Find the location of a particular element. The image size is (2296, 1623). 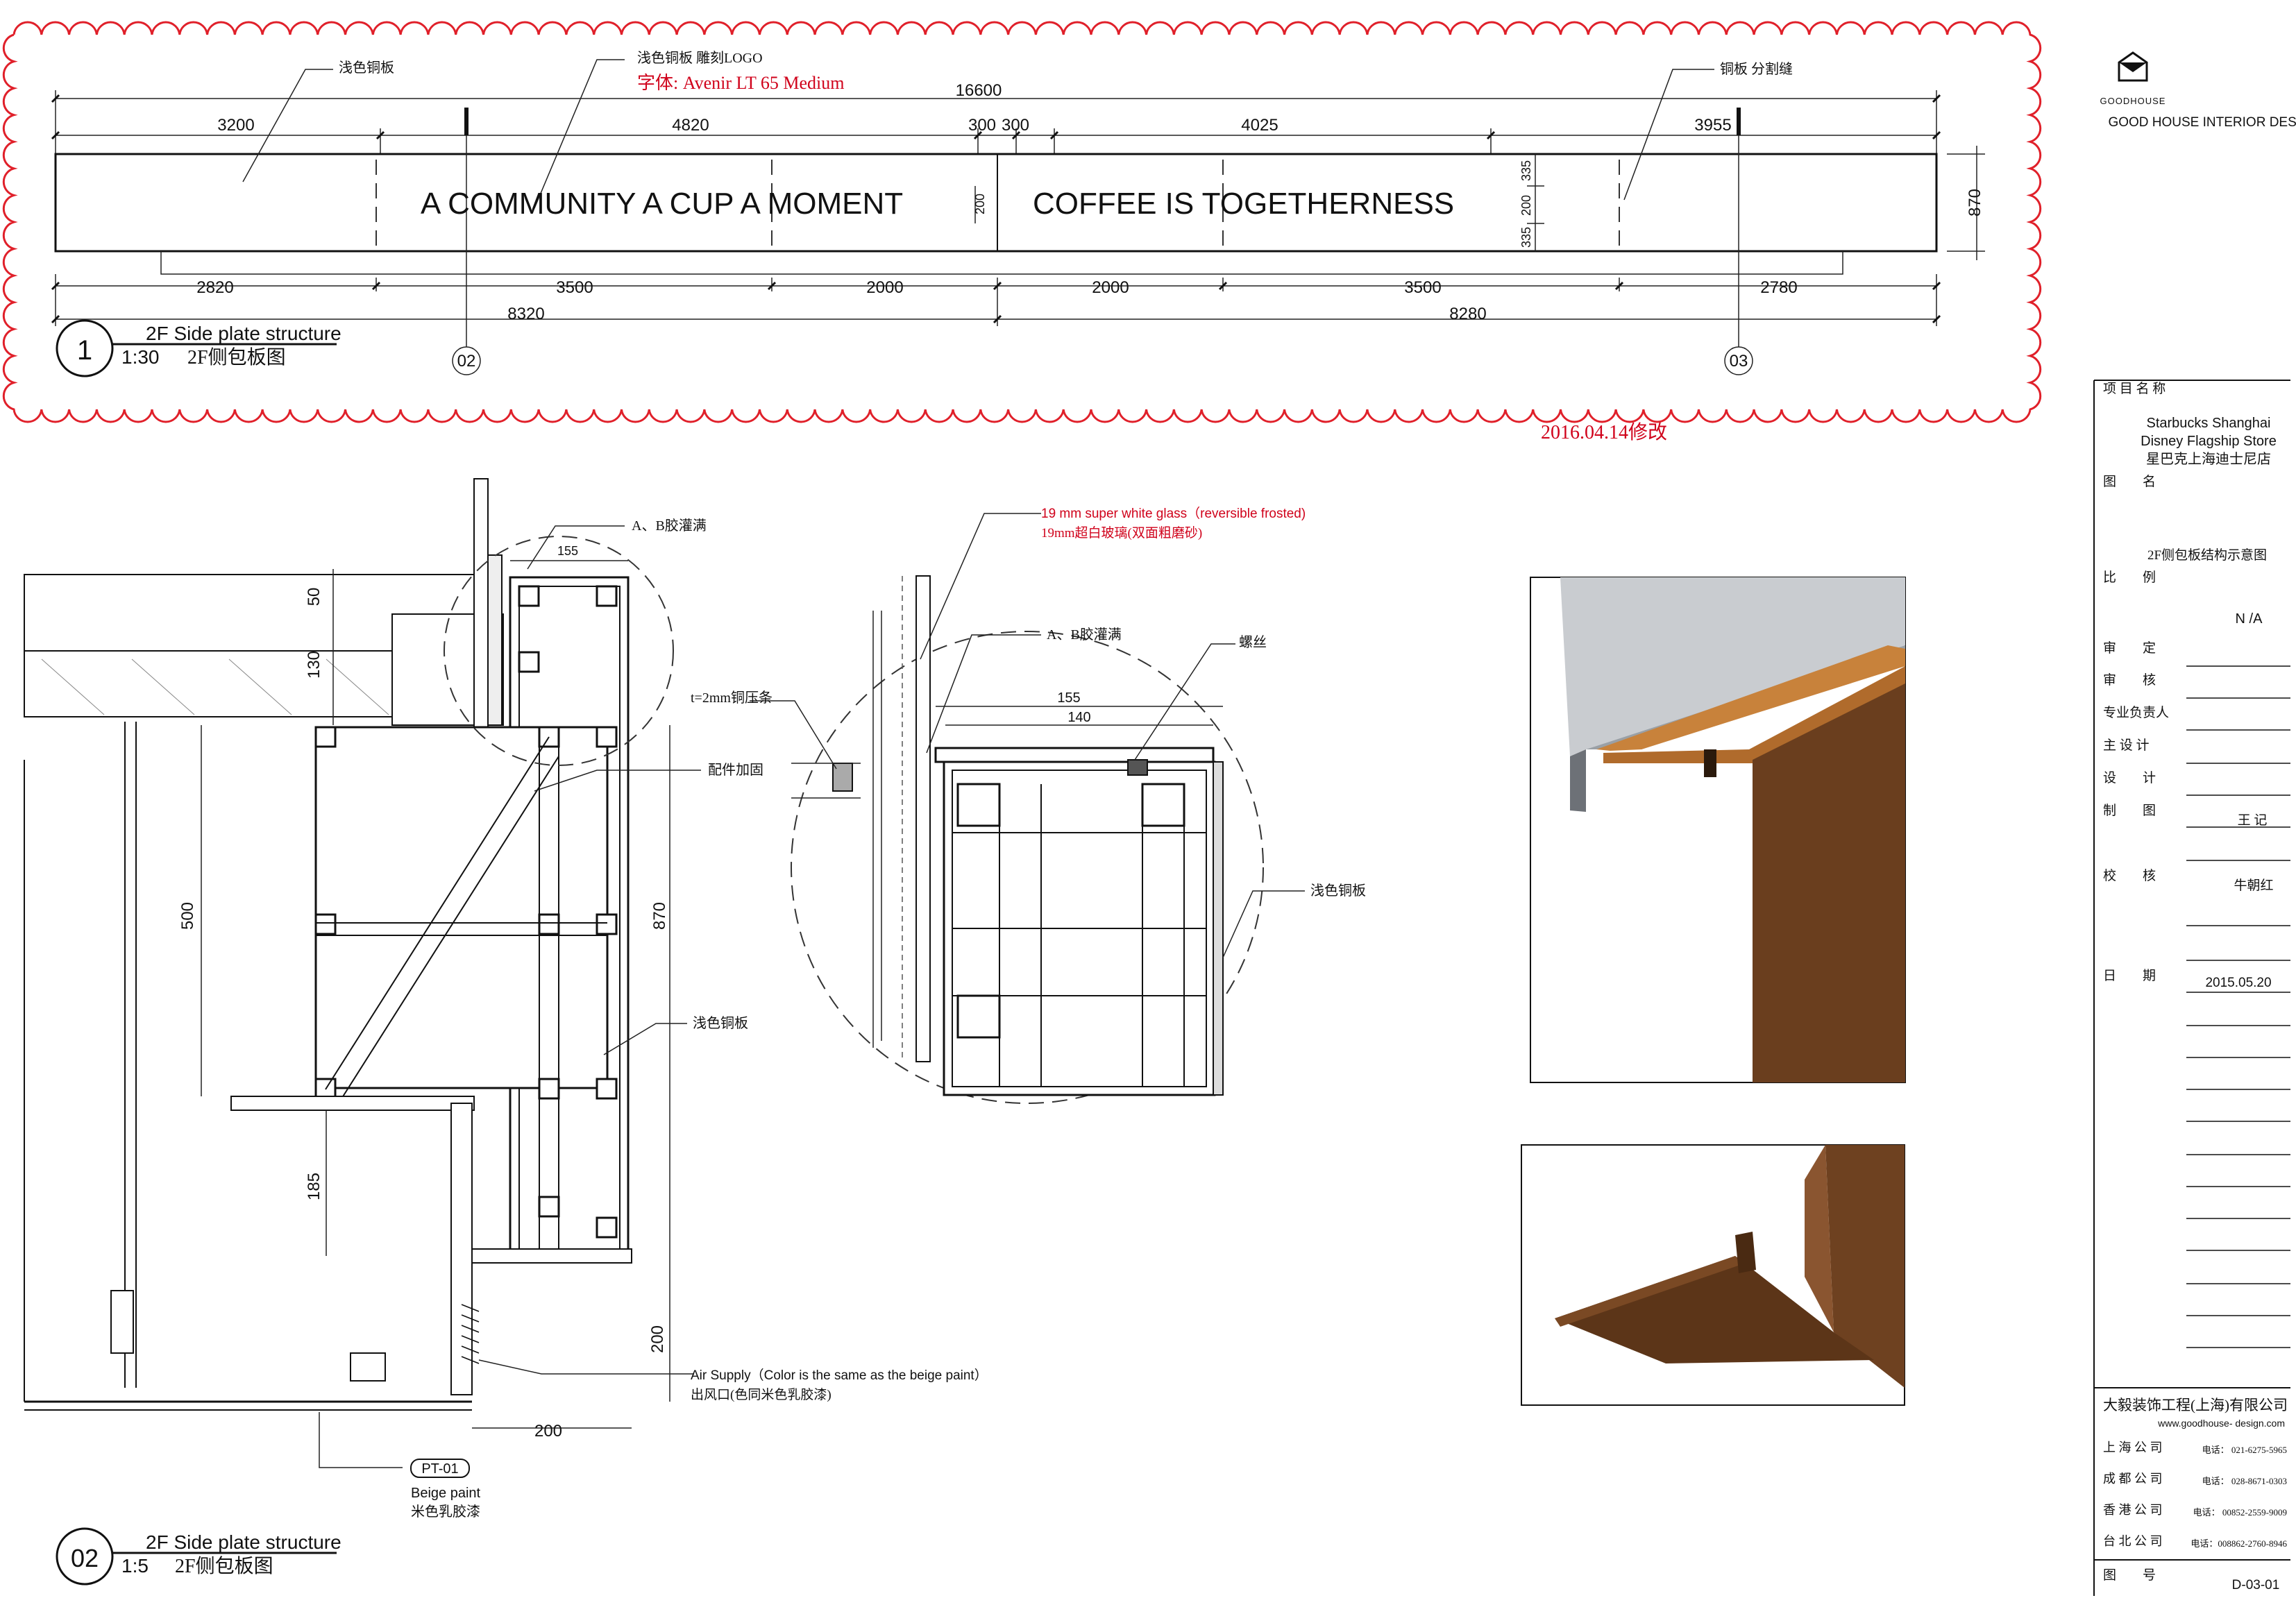

logo-wordmark: GOODHOUSE is located at coordinates (2133, 101).